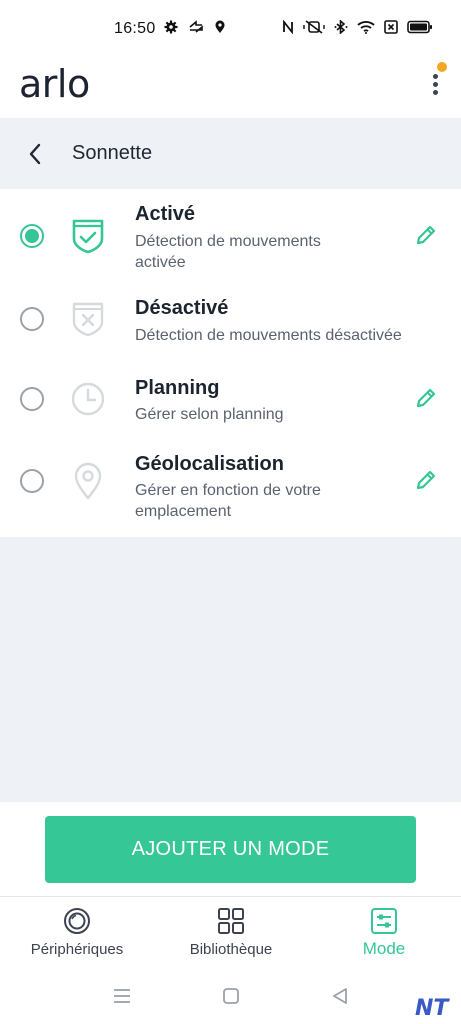 This screenshot has height=1024, width=461. I want to click on bottom-nav: Périphériques Bibliothèque Mode, so click(230, 932).